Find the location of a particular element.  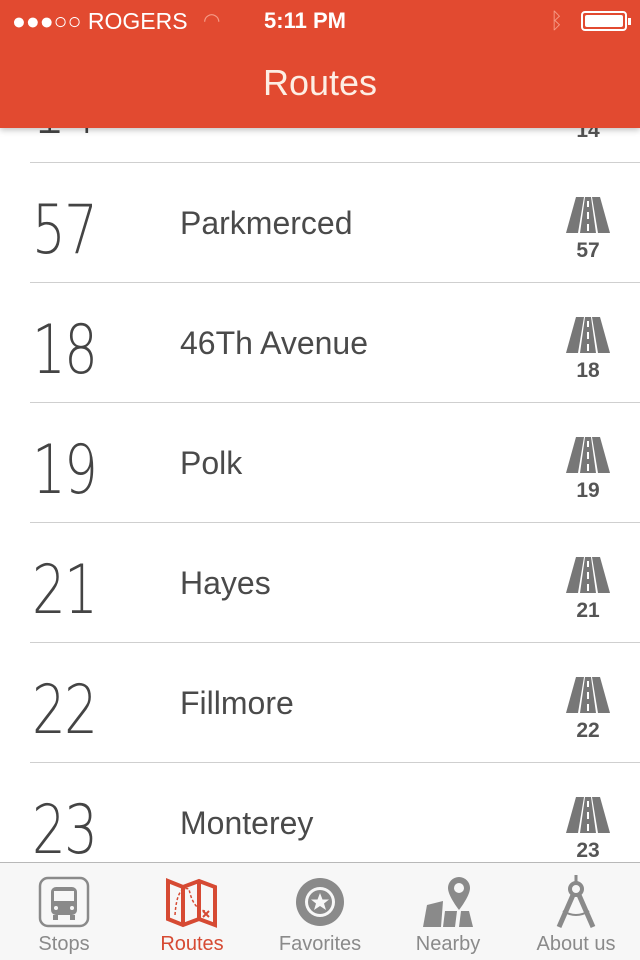

tab-routes: Routes is located at coordinates (192, 911).